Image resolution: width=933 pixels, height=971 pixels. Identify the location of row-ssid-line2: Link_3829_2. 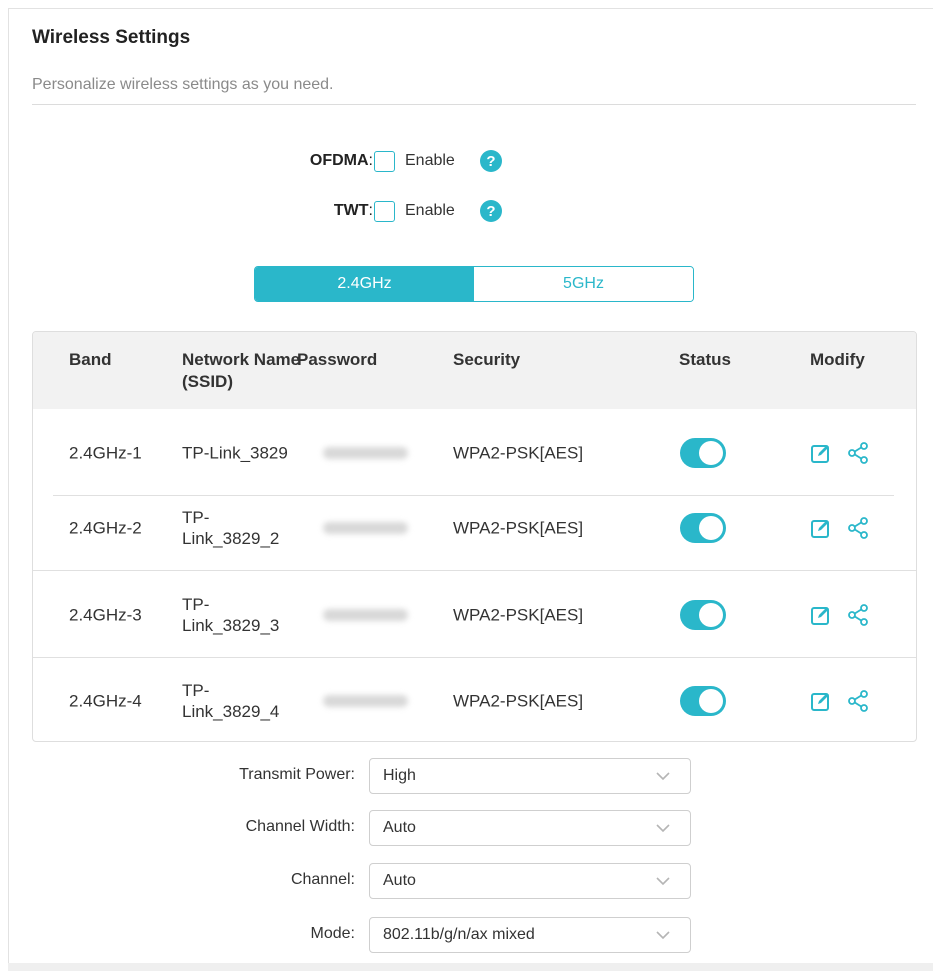
(231, 538).